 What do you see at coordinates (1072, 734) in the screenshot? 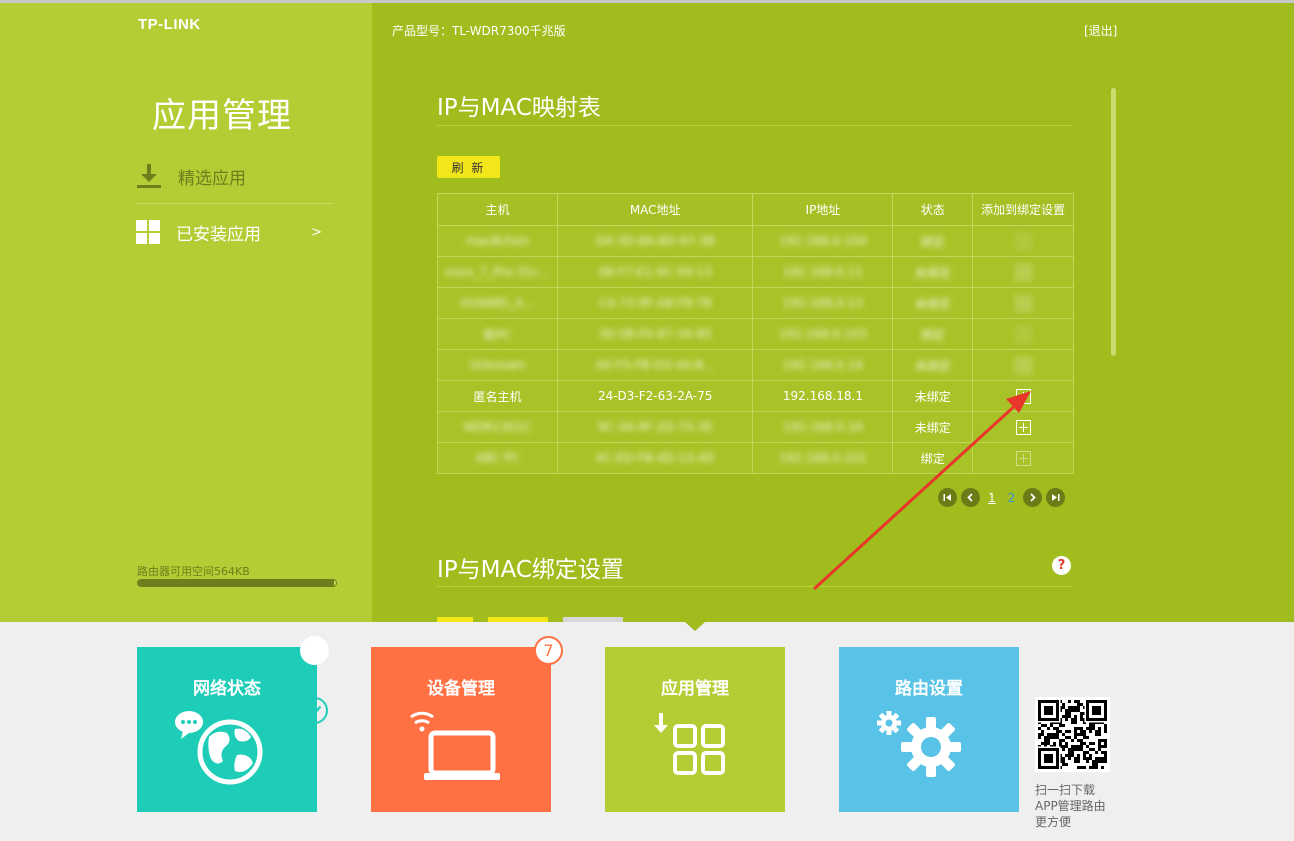
I see `qr-code` at bounding box center [1072, 734].